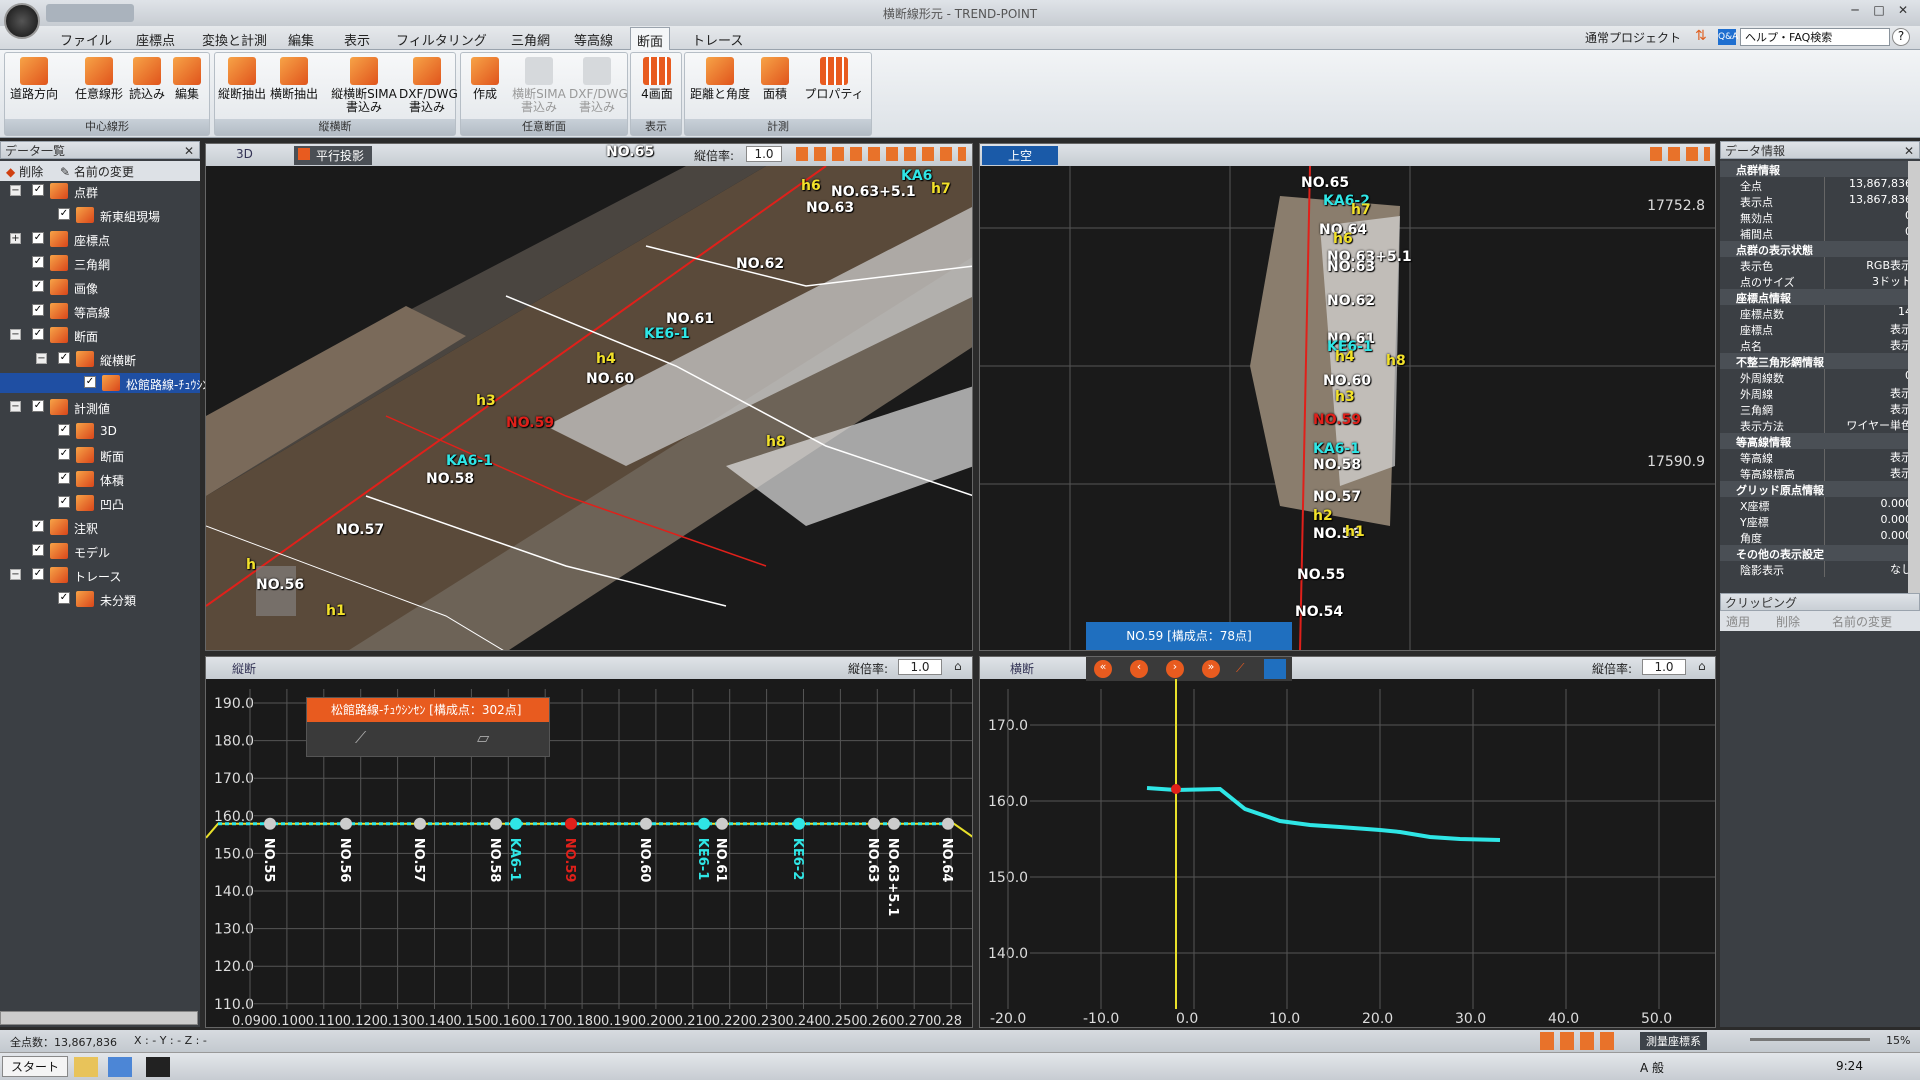 This screenshot has height=1080, width=1920. I want to click on property-row: 点のサイズ 3ドット, so click(1818, 281).